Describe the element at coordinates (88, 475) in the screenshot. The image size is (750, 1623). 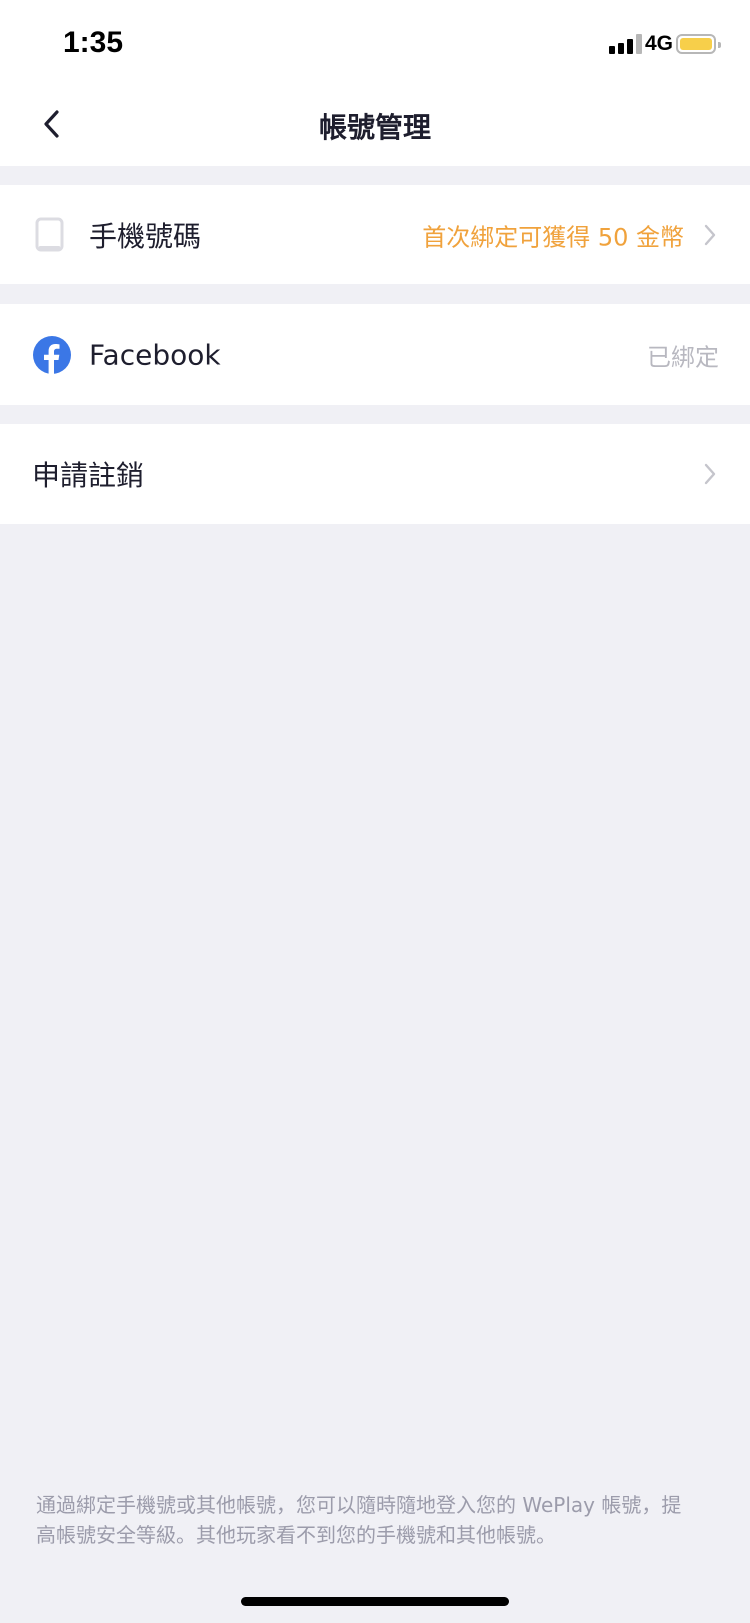
I see `delete-account-label: 申請註銷` at that location.